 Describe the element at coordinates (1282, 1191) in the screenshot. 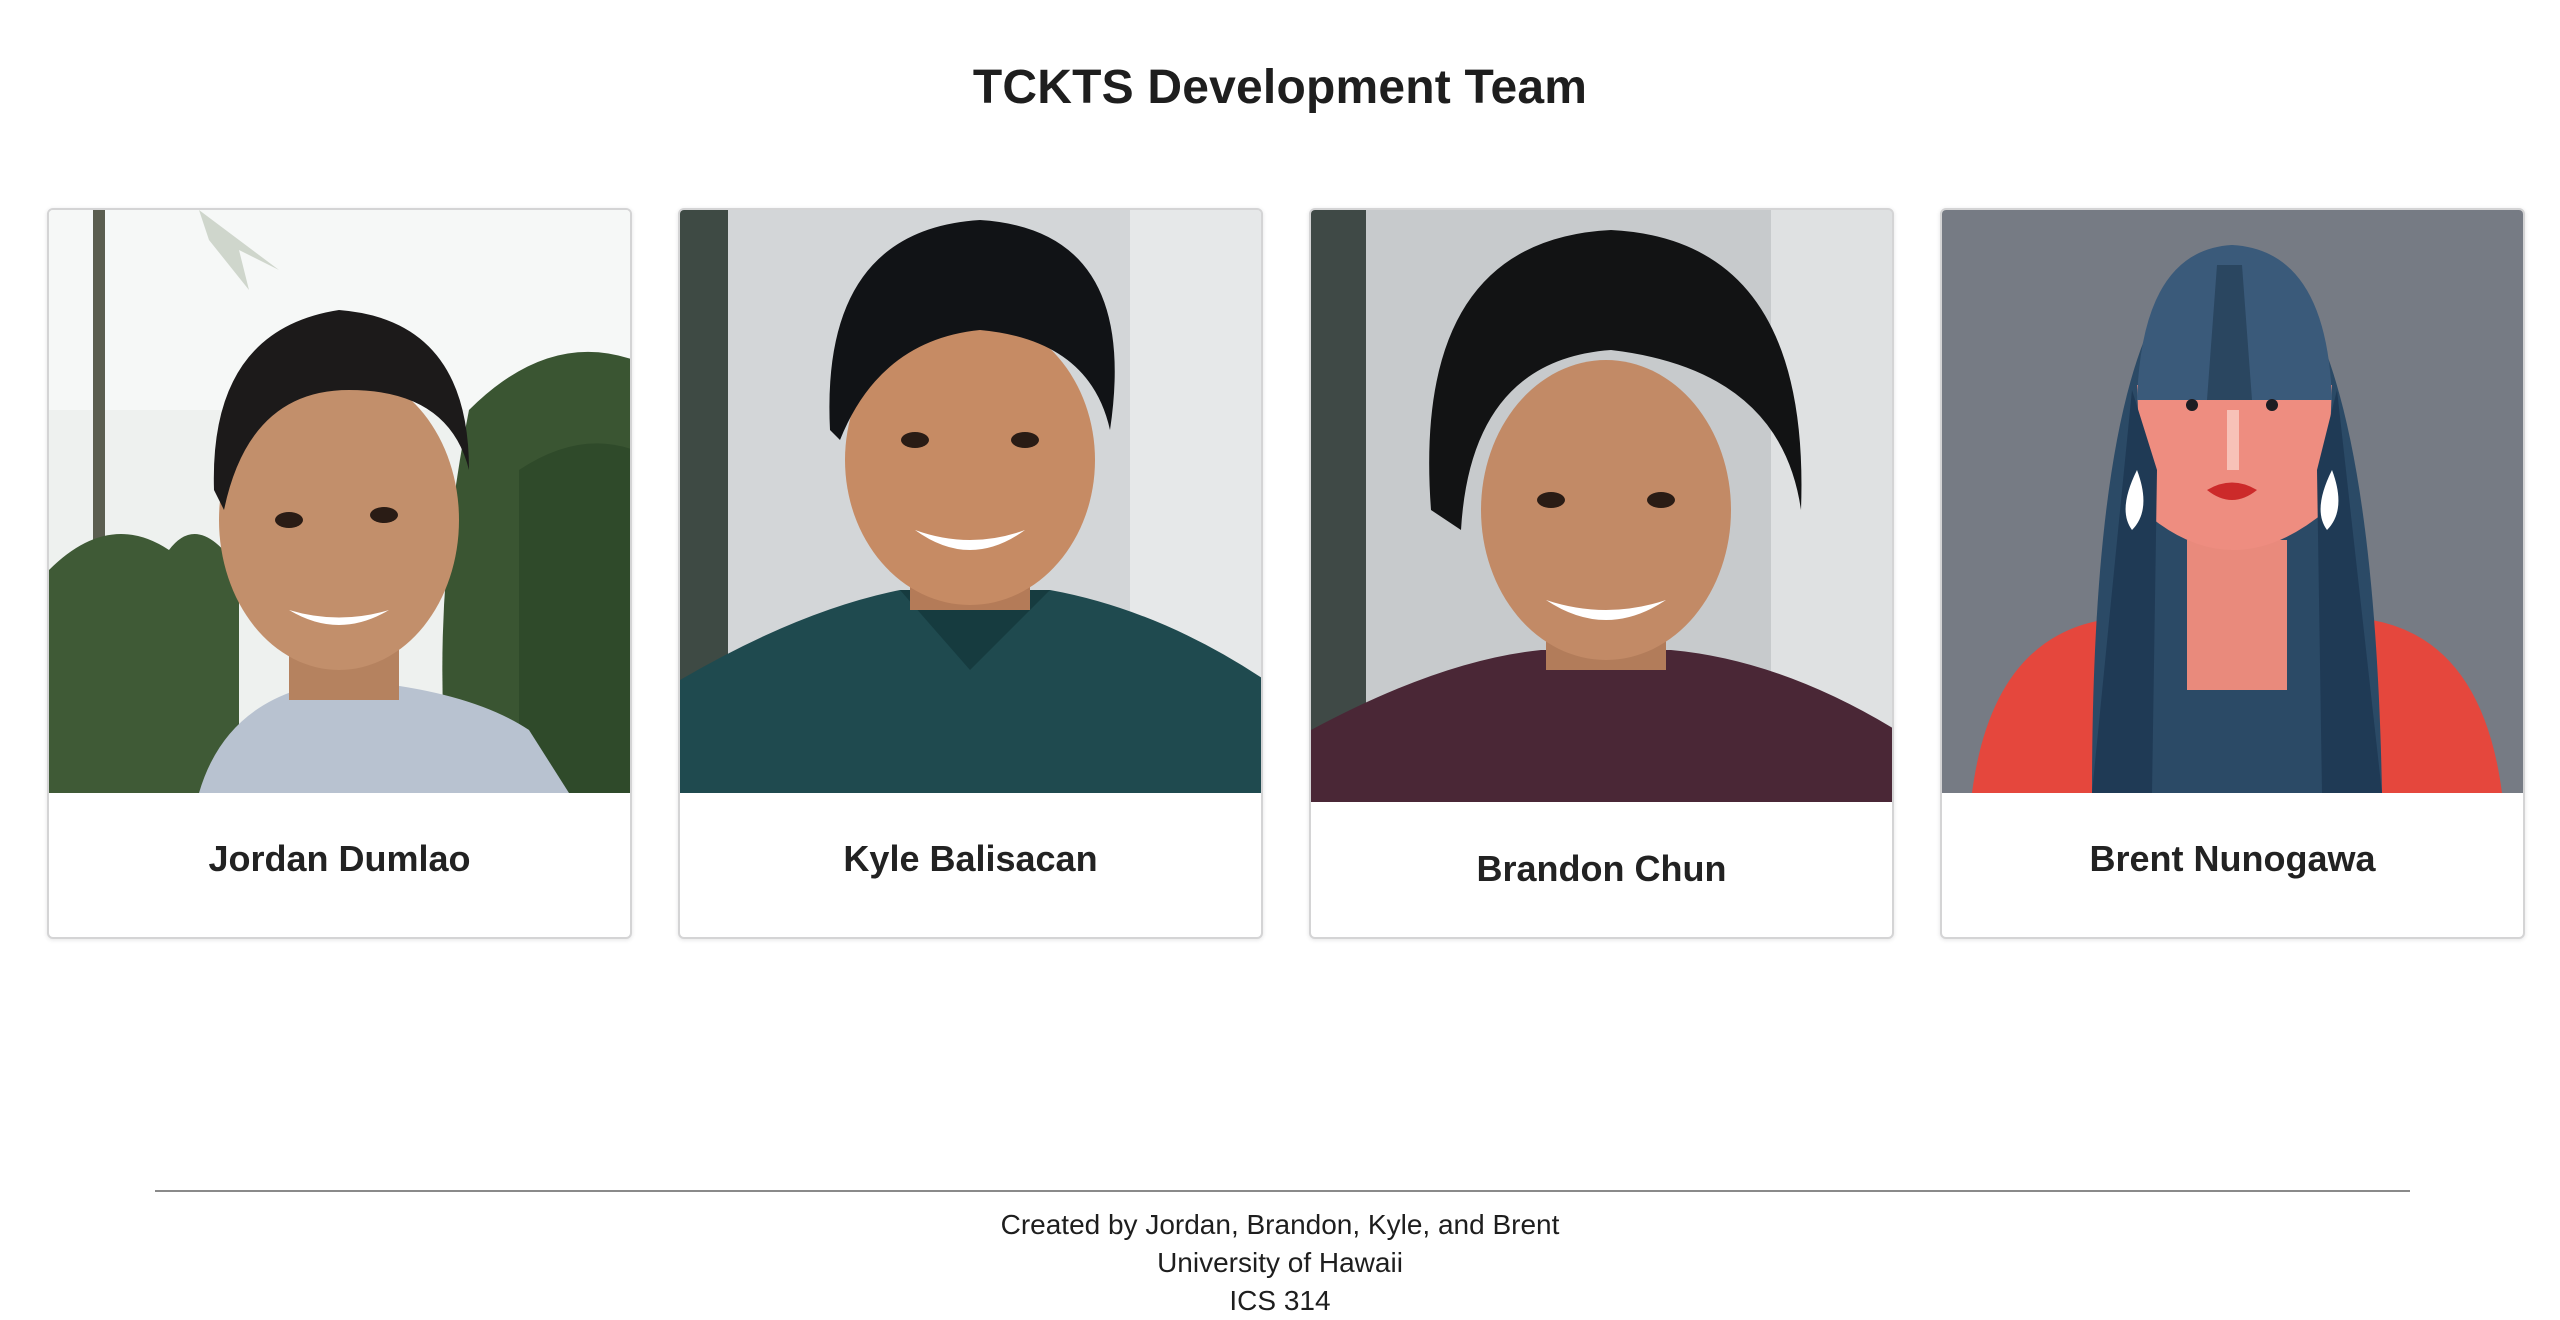

I see `footer-divider` at that location.